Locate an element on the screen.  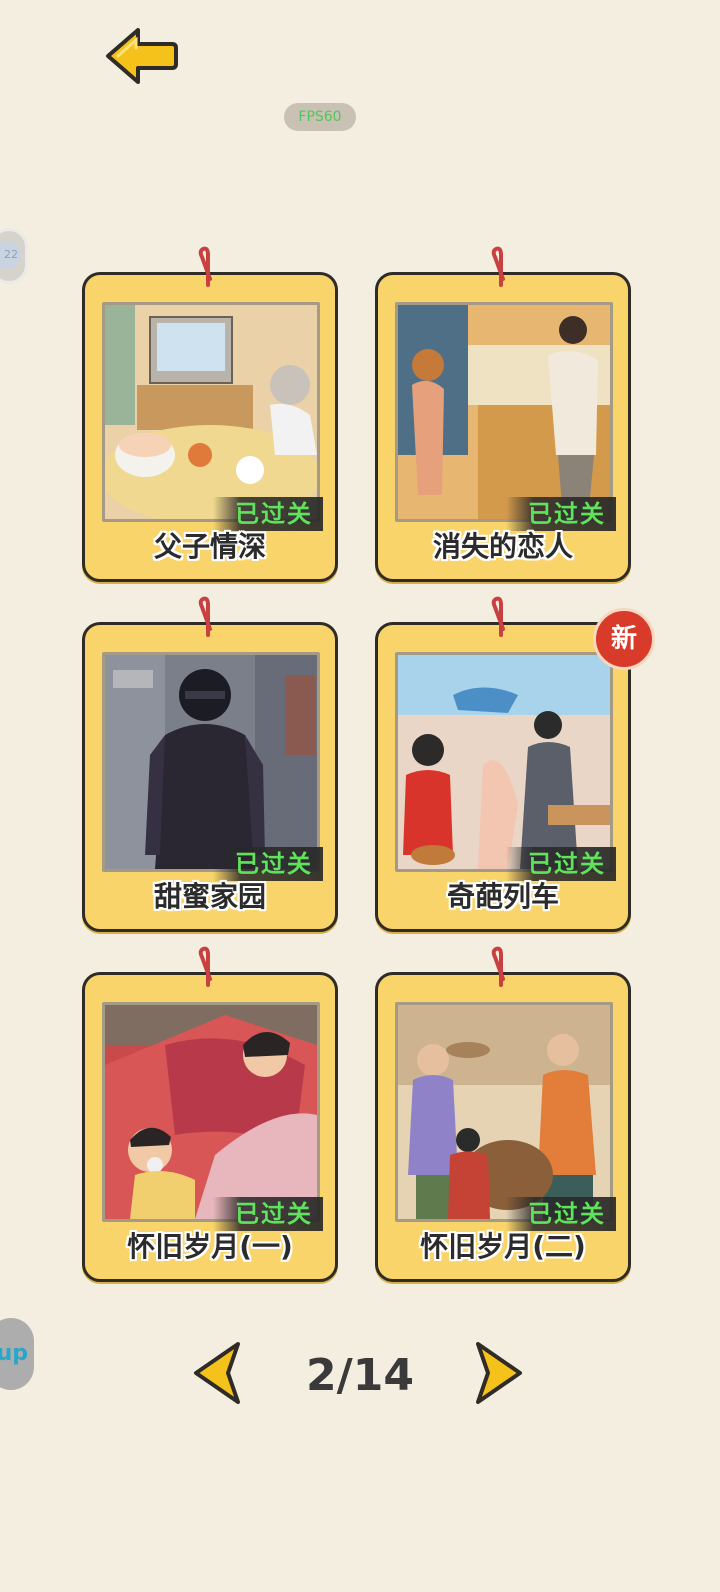
new-badge: 新 is located at coordinates (624, 639).